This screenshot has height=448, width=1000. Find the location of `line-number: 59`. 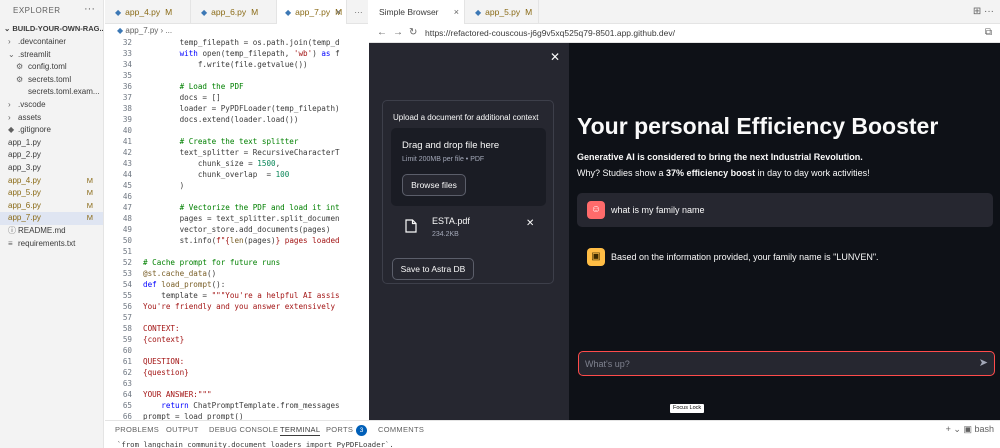

line-number: 59 is located at coordinates (127, 339).